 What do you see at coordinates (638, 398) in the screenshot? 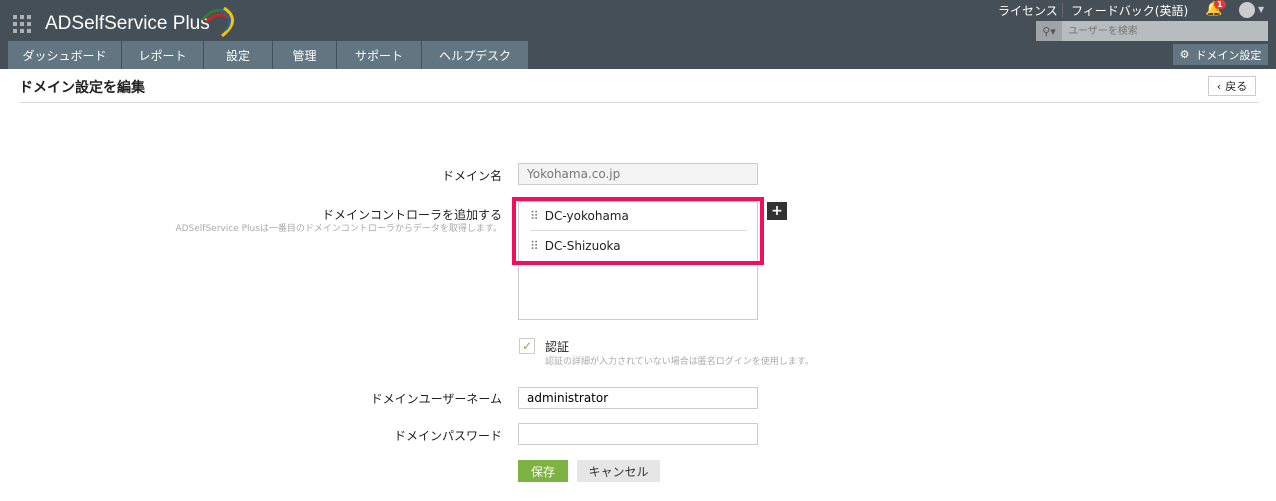
I see `username-field` at bounding box center [638, 398].